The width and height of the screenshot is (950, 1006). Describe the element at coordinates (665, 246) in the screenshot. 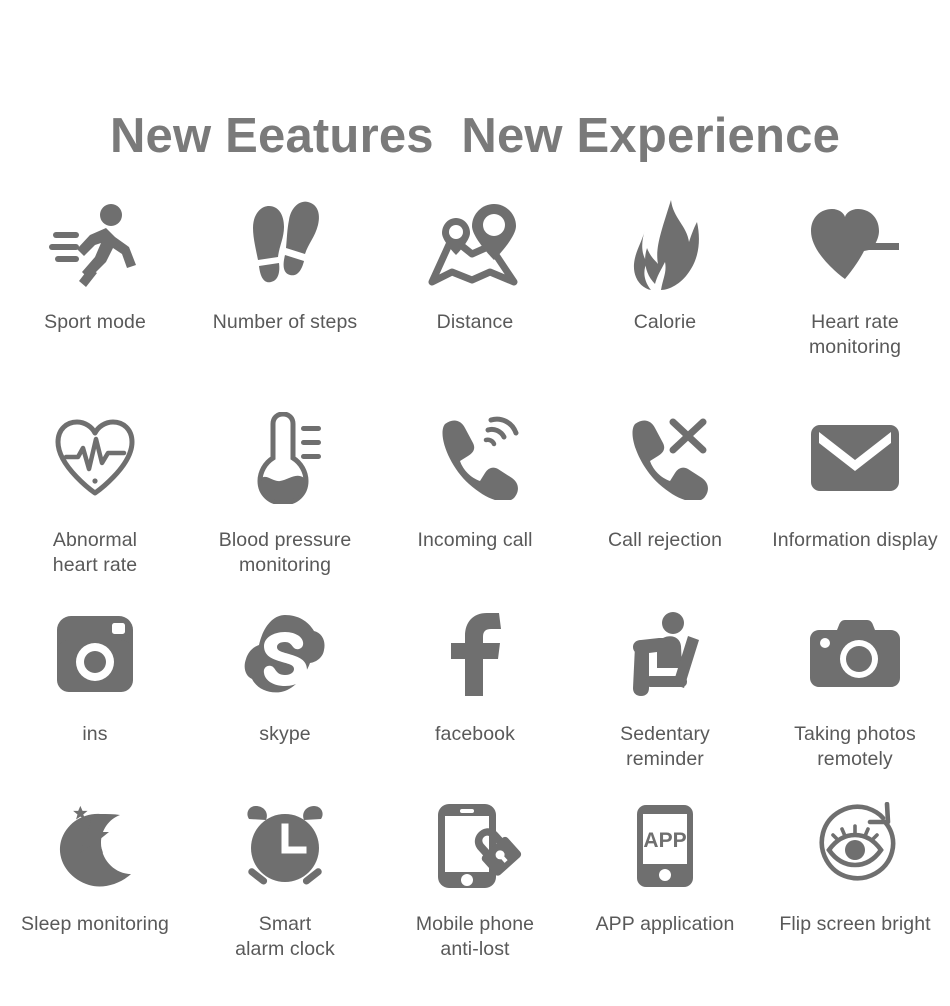

I see `flame-icon` at that location.